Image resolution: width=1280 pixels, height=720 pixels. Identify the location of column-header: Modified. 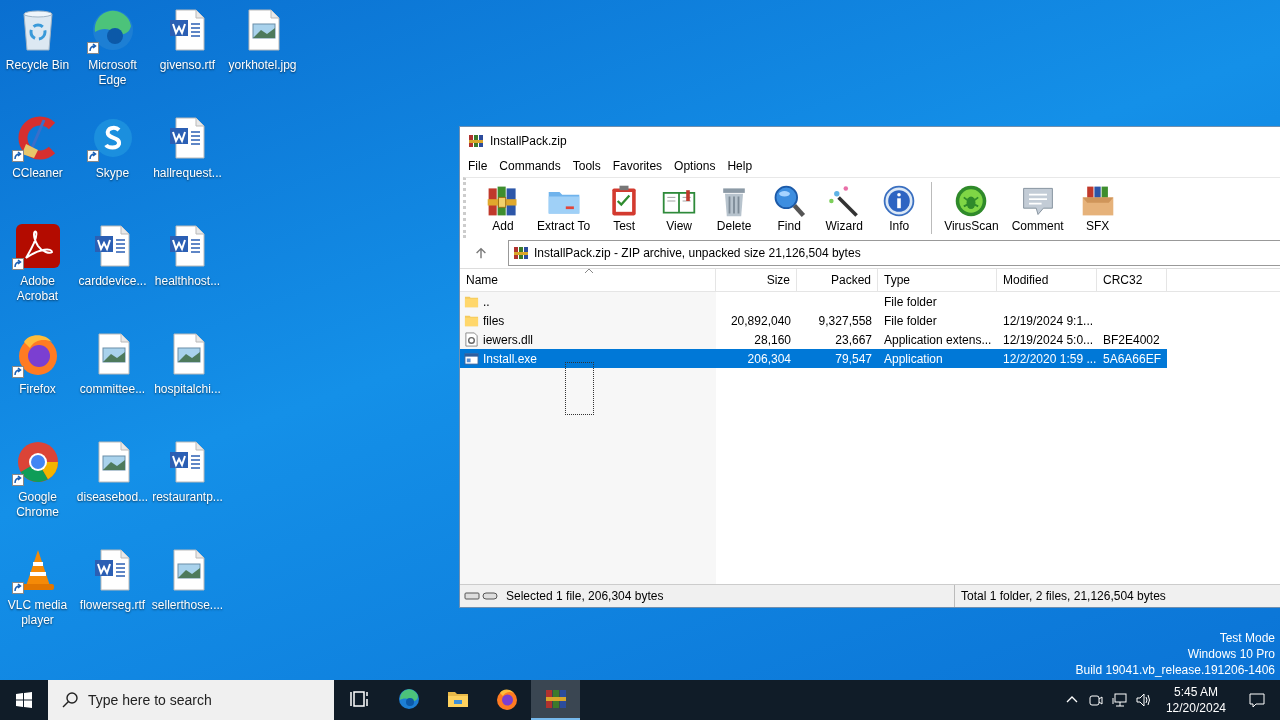
(1047, 280).